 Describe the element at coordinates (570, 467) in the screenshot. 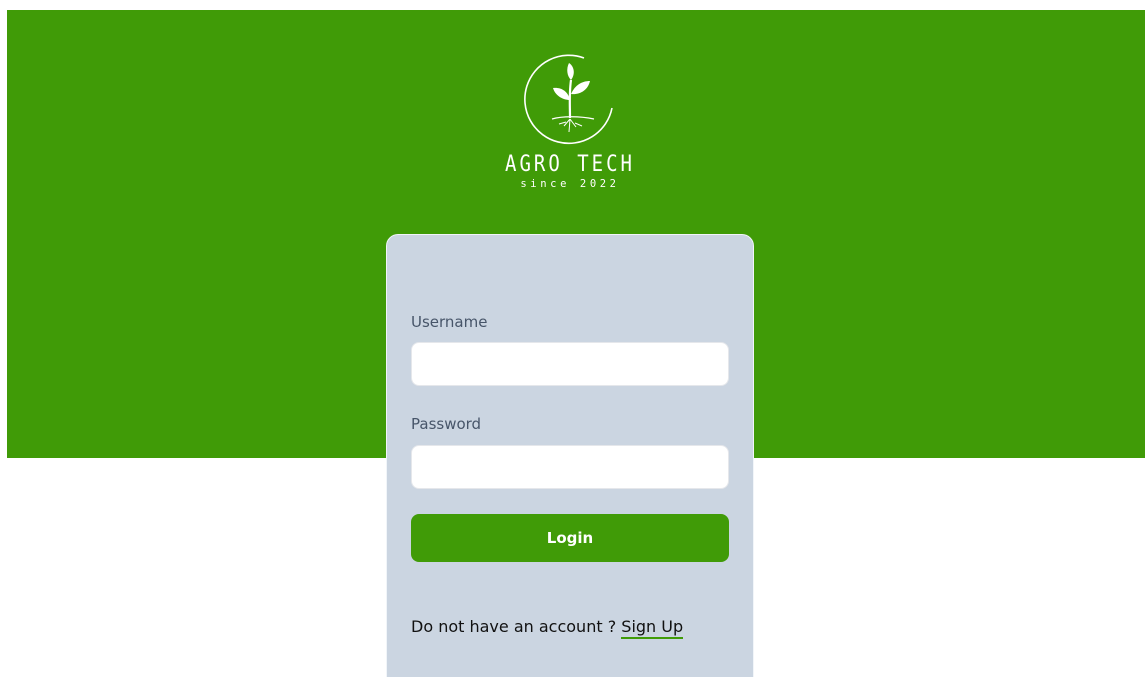

I see `password-input` at that location.